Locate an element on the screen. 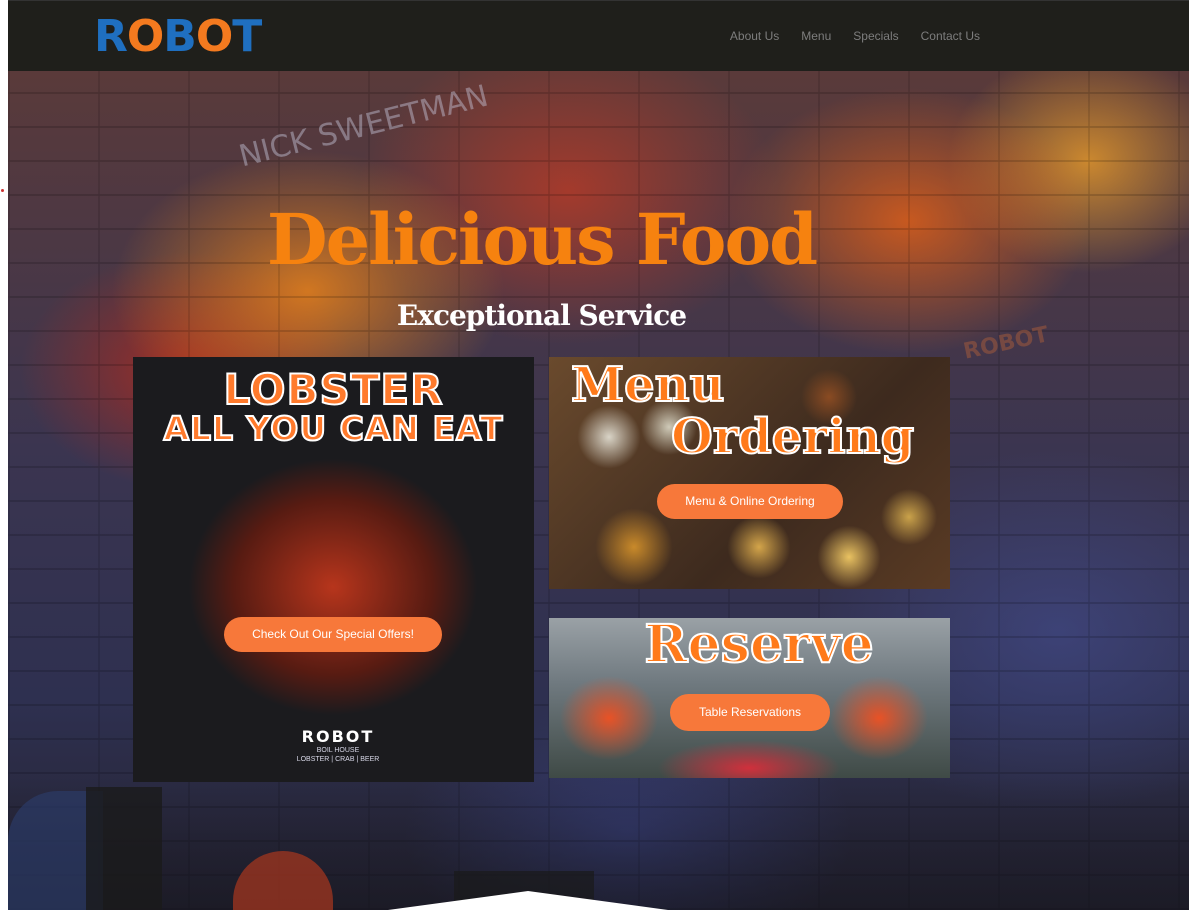  section-divider is located at coordinates (528, 900).